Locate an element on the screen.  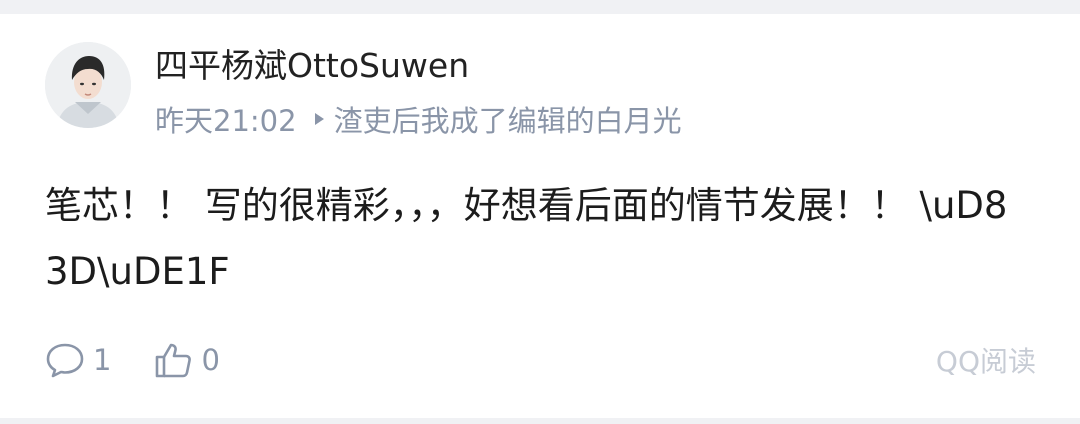
book-title-link: 渣吏后我成了编辑的白月光 is located at coordinates (508, 119).